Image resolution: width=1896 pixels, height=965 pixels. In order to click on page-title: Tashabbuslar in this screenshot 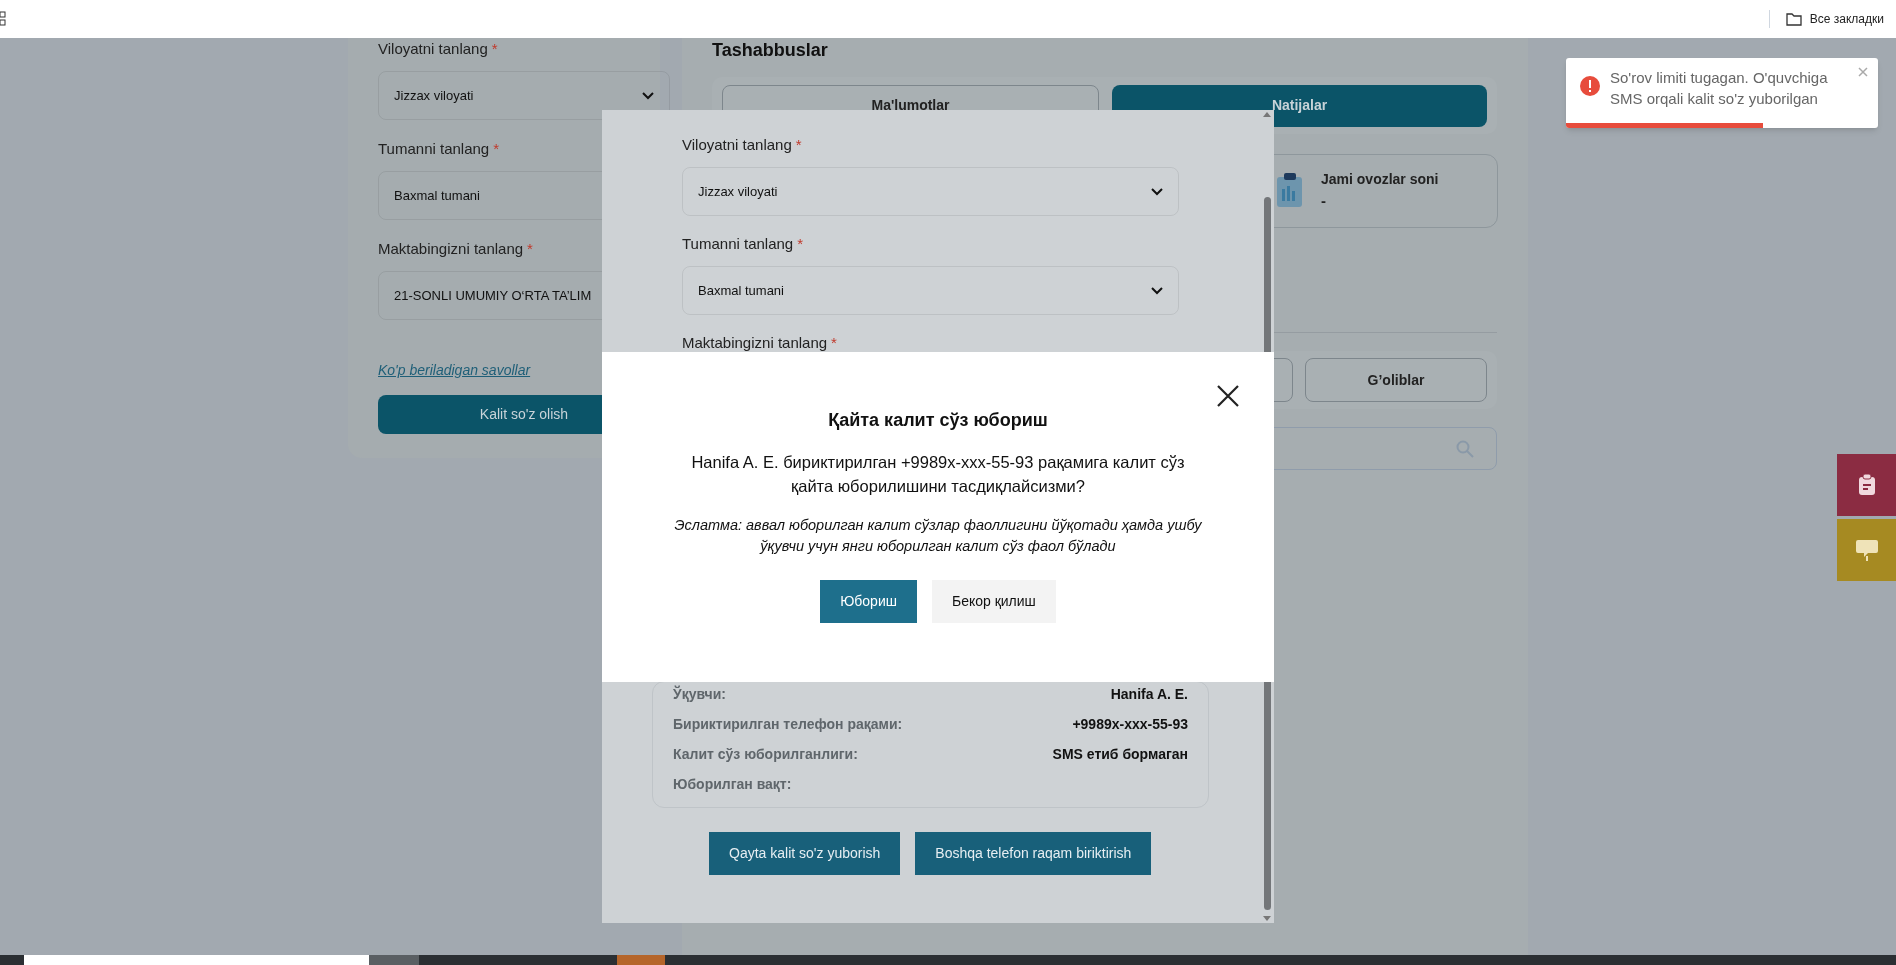, I will do `click(770, 50)`.